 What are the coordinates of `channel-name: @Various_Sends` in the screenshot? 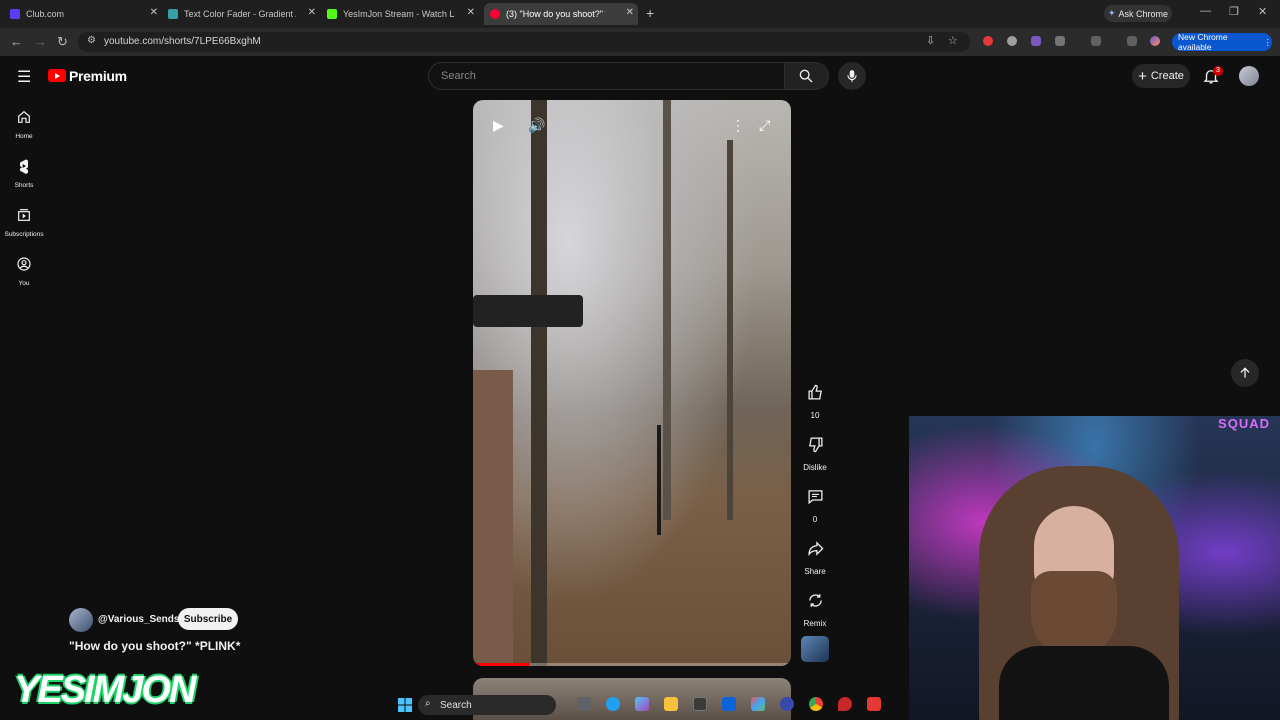 It's located at (138, 619).